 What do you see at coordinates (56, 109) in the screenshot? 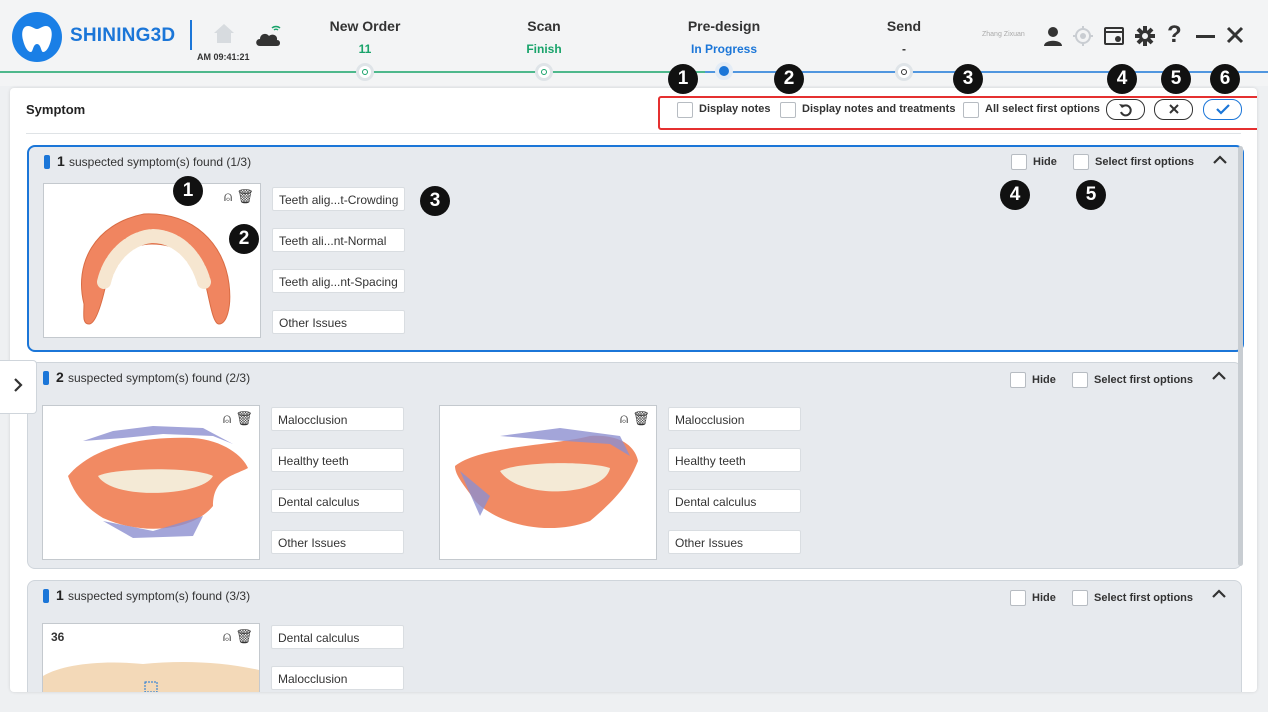
I see `panel-title: Symptom` at bounding box center [56, 109].